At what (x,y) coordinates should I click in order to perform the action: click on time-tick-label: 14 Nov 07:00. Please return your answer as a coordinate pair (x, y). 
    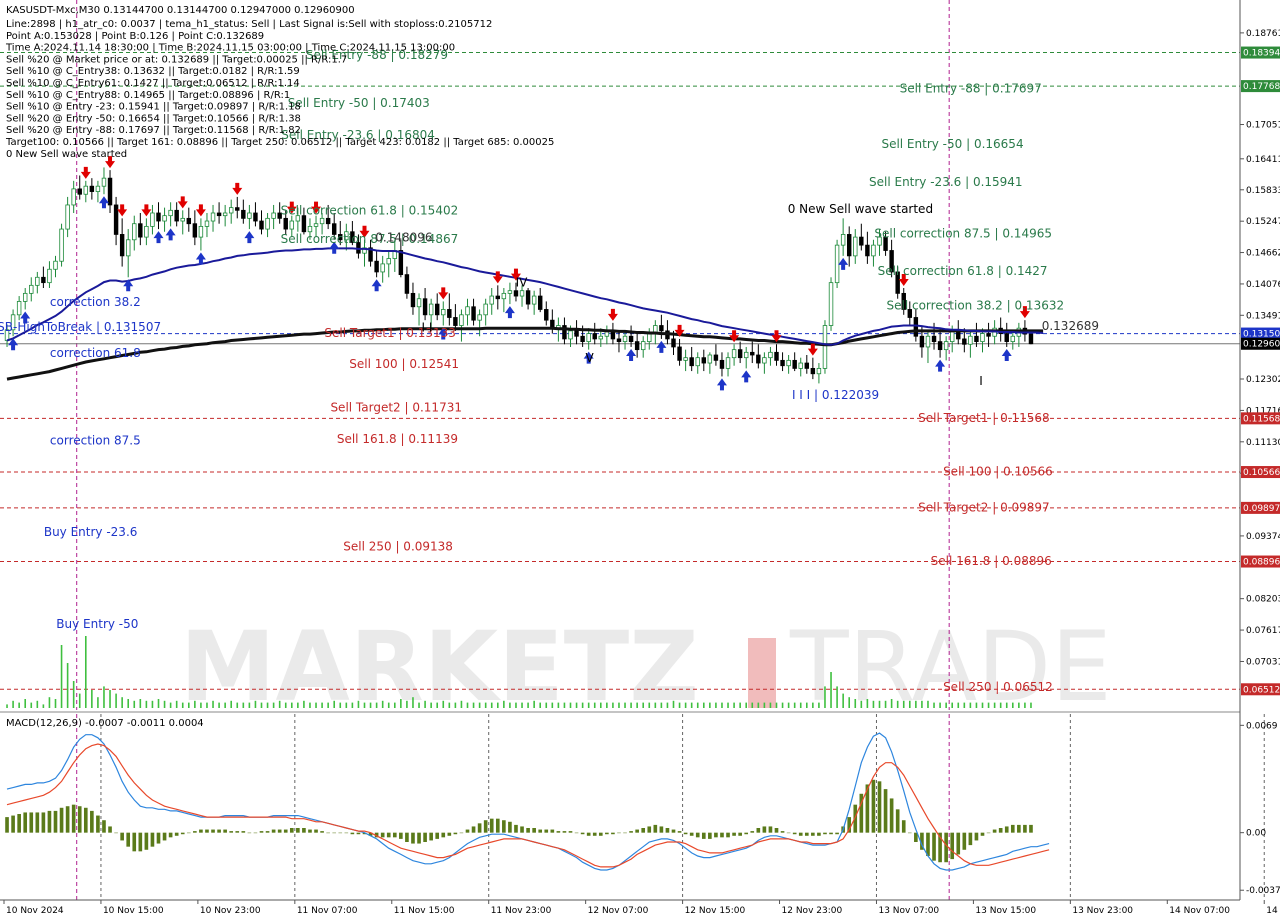
    Looking at the image, I should click on (1199, 911).